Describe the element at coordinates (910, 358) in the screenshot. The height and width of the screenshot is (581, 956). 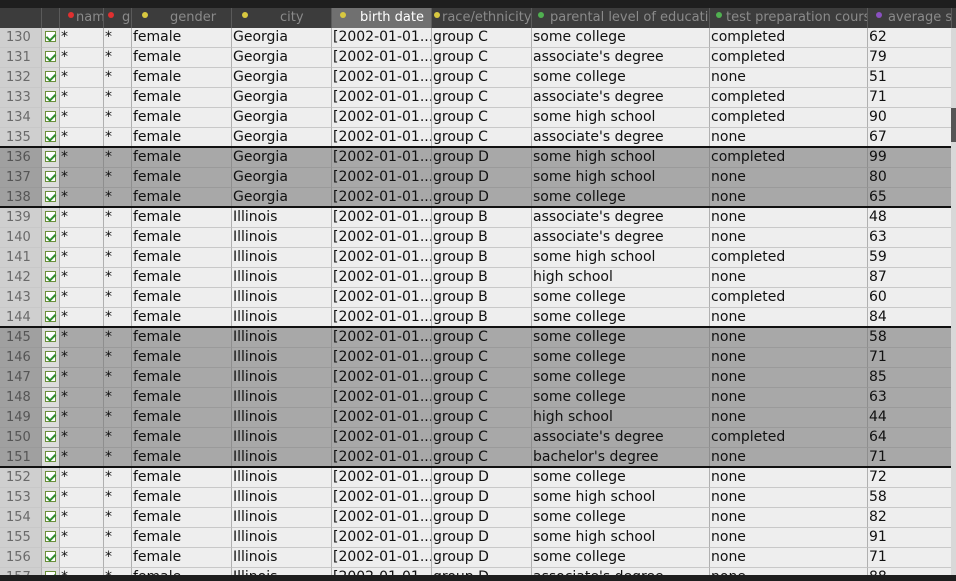
I see `average-score-cell: 71` at that location.